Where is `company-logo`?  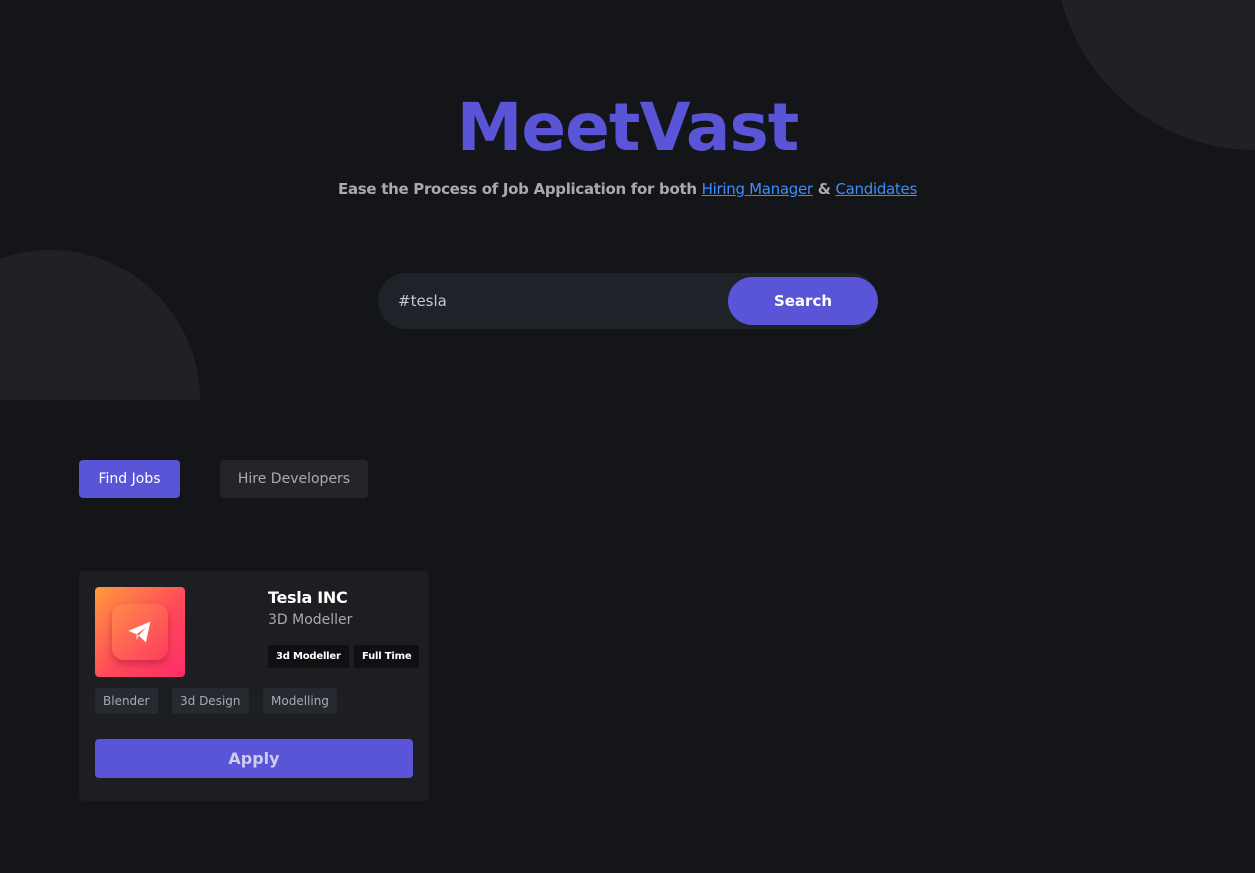
company-logo is located at coordinates (140, 632).